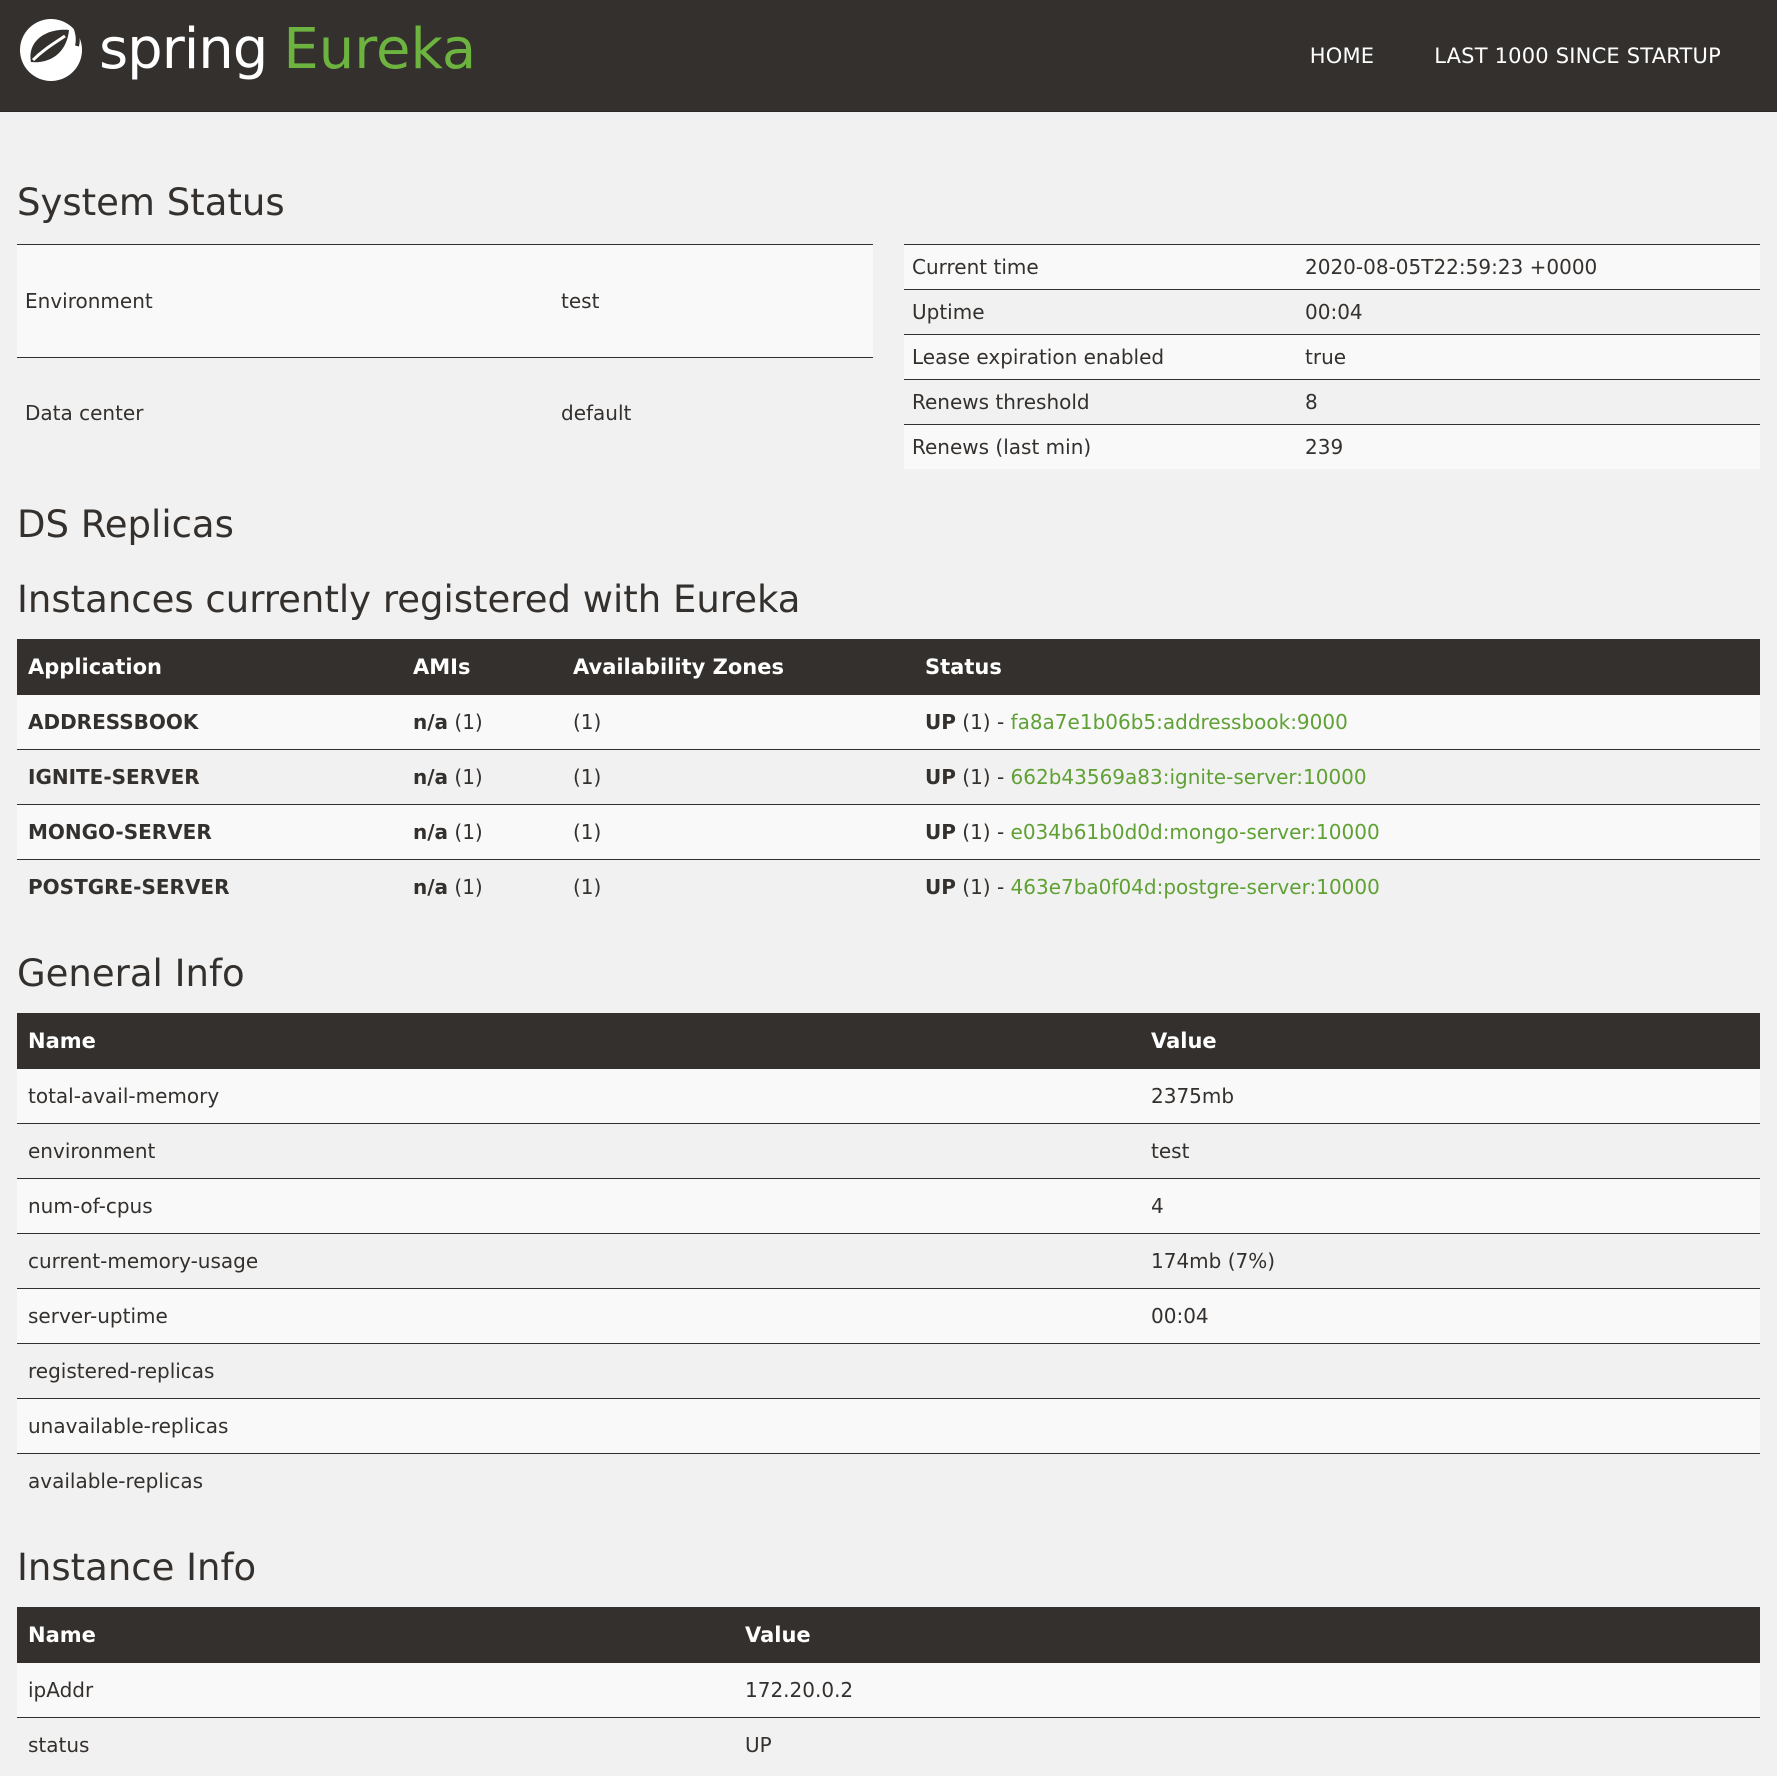  What do you see at coordinates (578, 1096) in the screenshot?
I see `info-name: total-avail-memory` at bounding box center [578, 1096].